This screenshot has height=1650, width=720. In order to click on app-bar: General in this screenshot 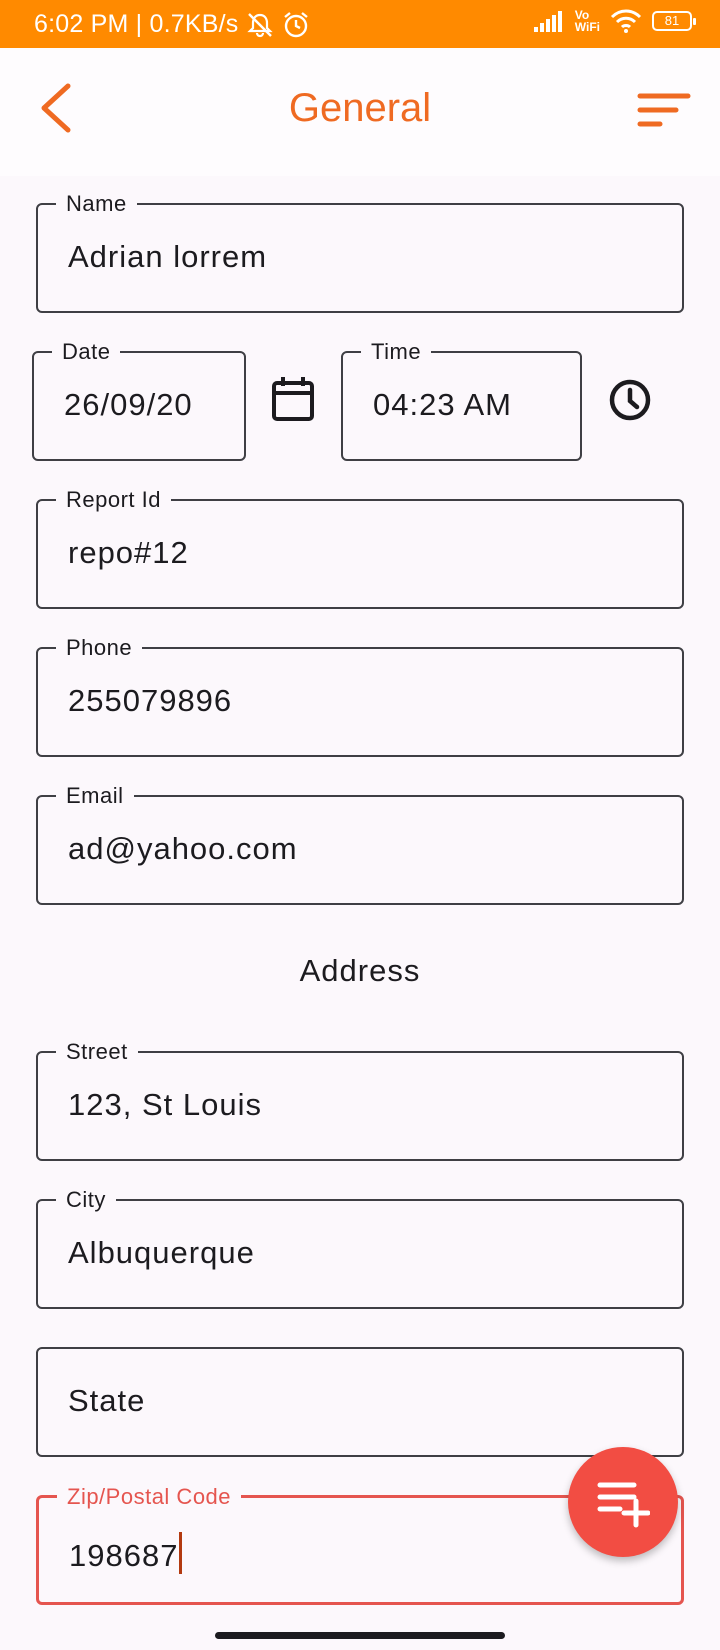, I will do `click(360, 112)`.